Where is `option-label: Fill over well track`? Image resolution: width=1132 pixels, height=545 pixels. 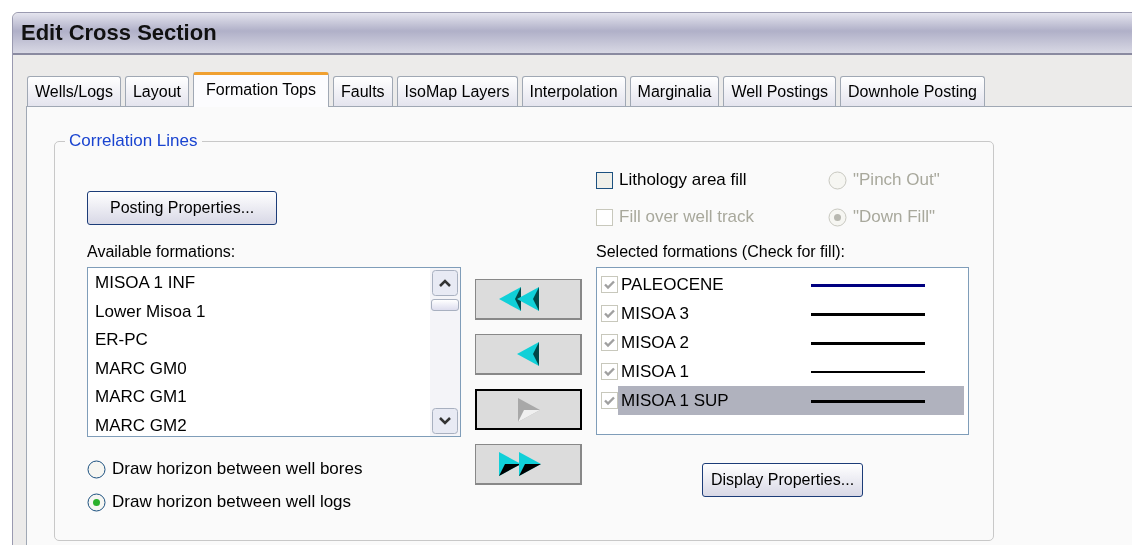
option-label: Fill over well track is located at coordinates (687, 217).